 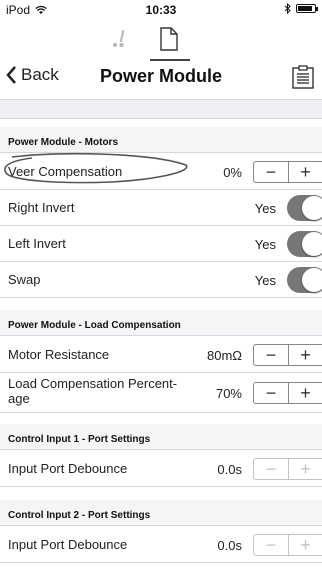 What do you see at coordinates (265, 244) in the screenshot?
I see `left-invert-value: Yes` at bounding box center [265, 244].